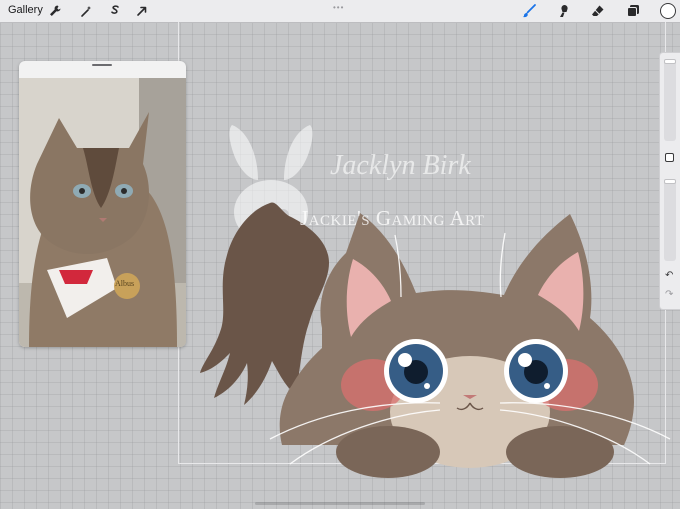 This screenshot has width=680, height=509. Describe the element at coordinates (392, 218) in the screenshot. I see `watermark-studio-name: Jackie's Gaming Art` at that location.